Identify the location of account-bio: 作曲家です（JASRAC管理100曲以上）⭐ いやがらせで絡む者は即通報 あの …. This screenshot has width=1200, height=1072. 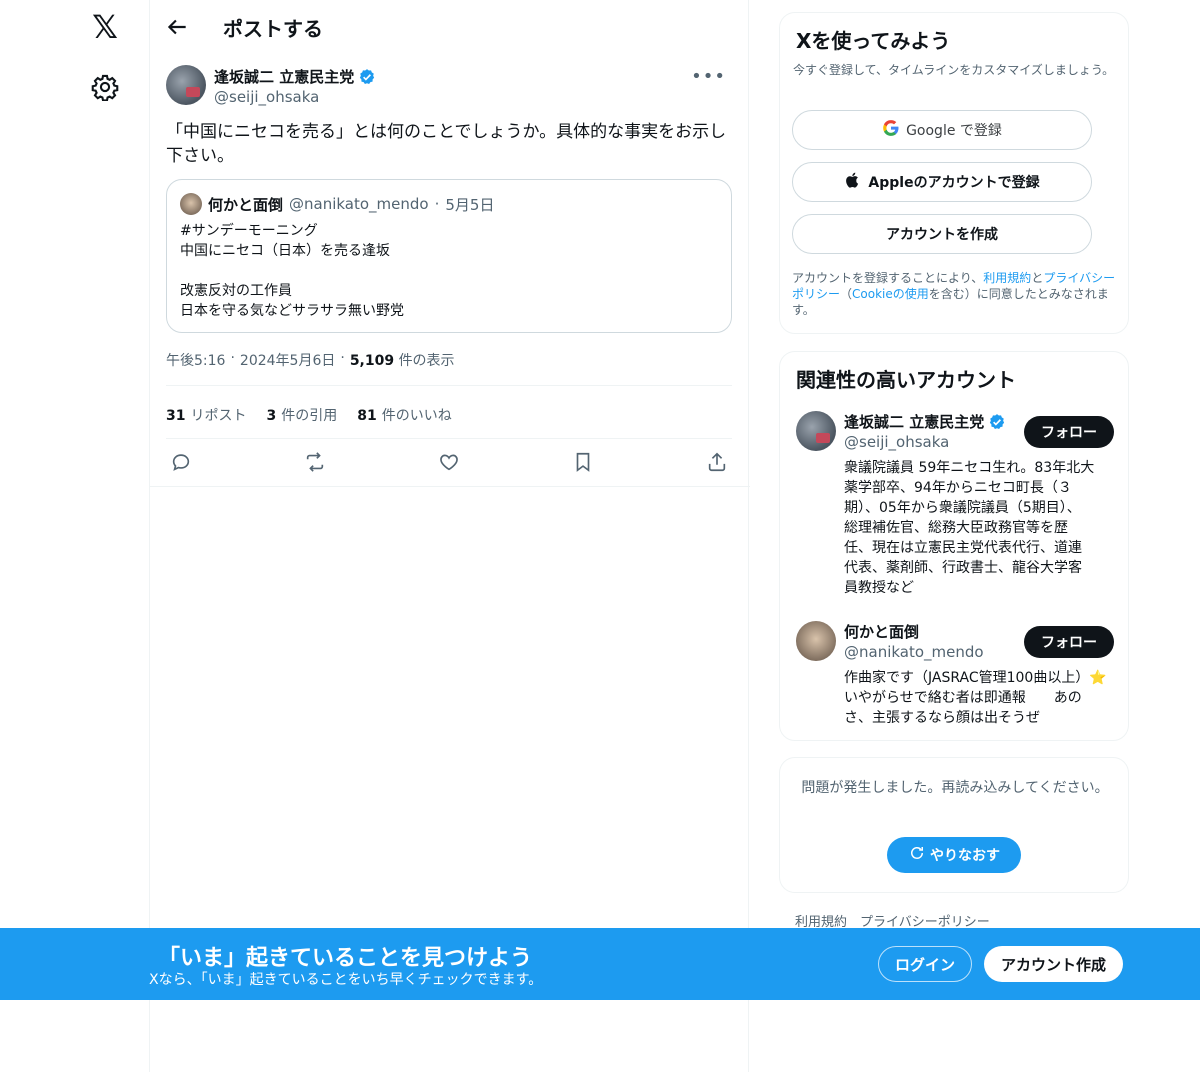
(979, 698).